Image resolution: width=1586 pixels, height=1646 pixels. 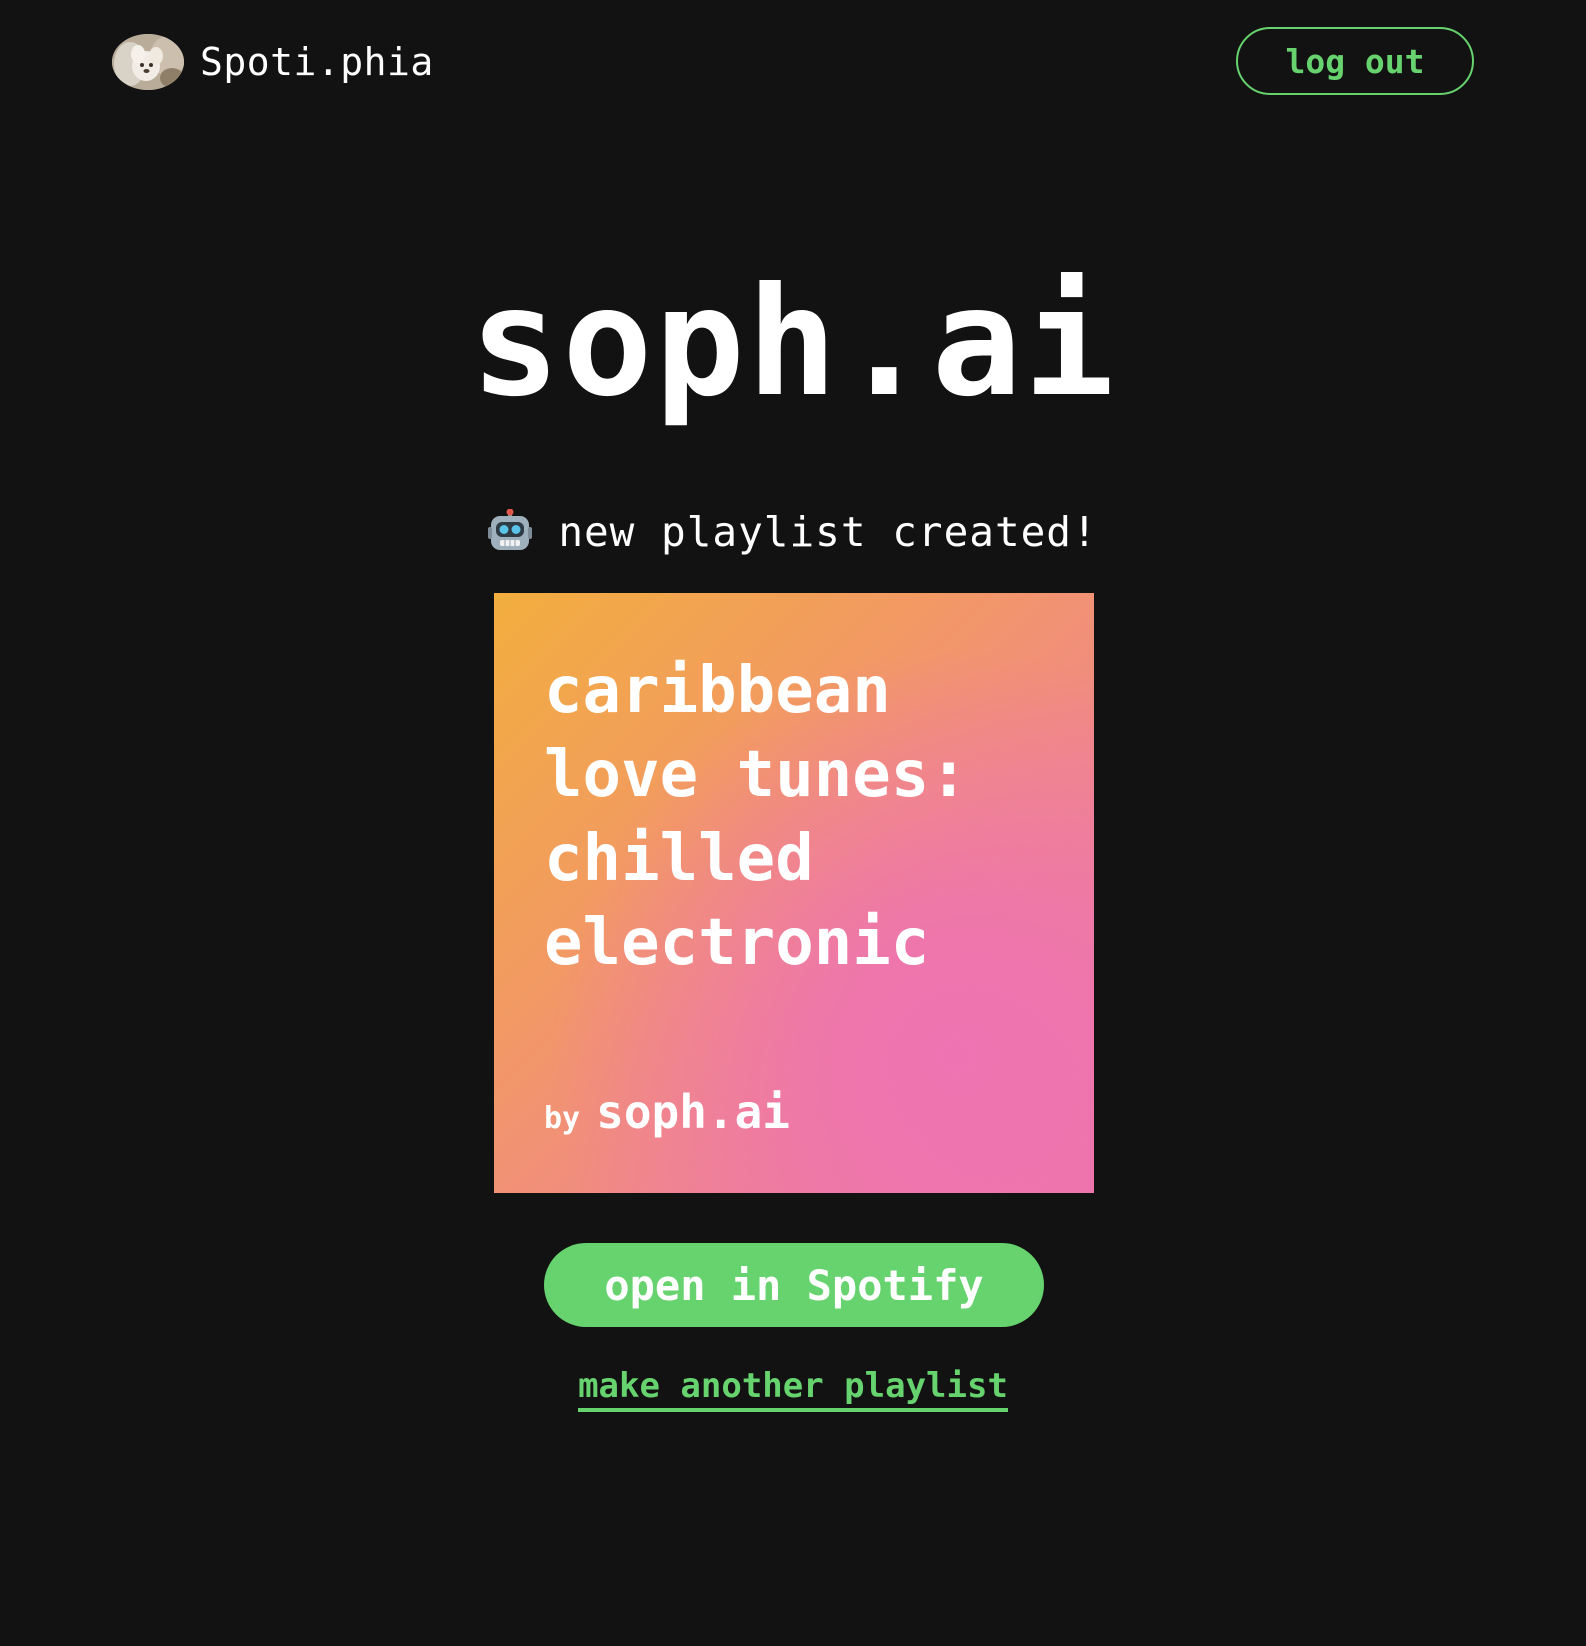 What do you see at coordinates (562, 1118) in the screenshot?
I see `credit-prefix: by` at bounding box center [562, 1118].